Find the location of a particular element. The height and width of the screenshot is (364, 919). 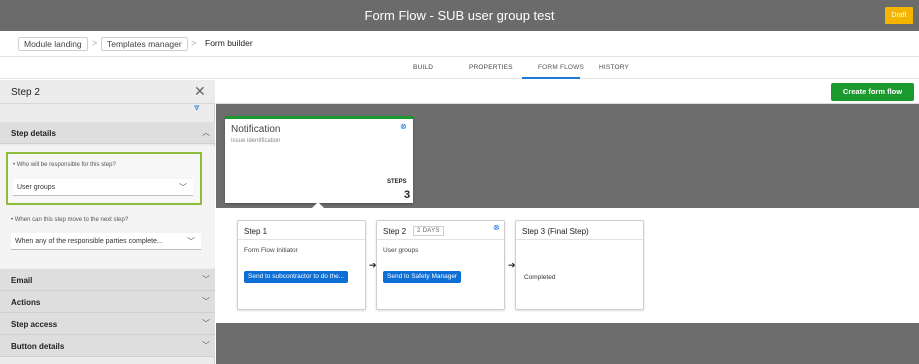

close-icon: ✕ is located at coordinates (200, 91).